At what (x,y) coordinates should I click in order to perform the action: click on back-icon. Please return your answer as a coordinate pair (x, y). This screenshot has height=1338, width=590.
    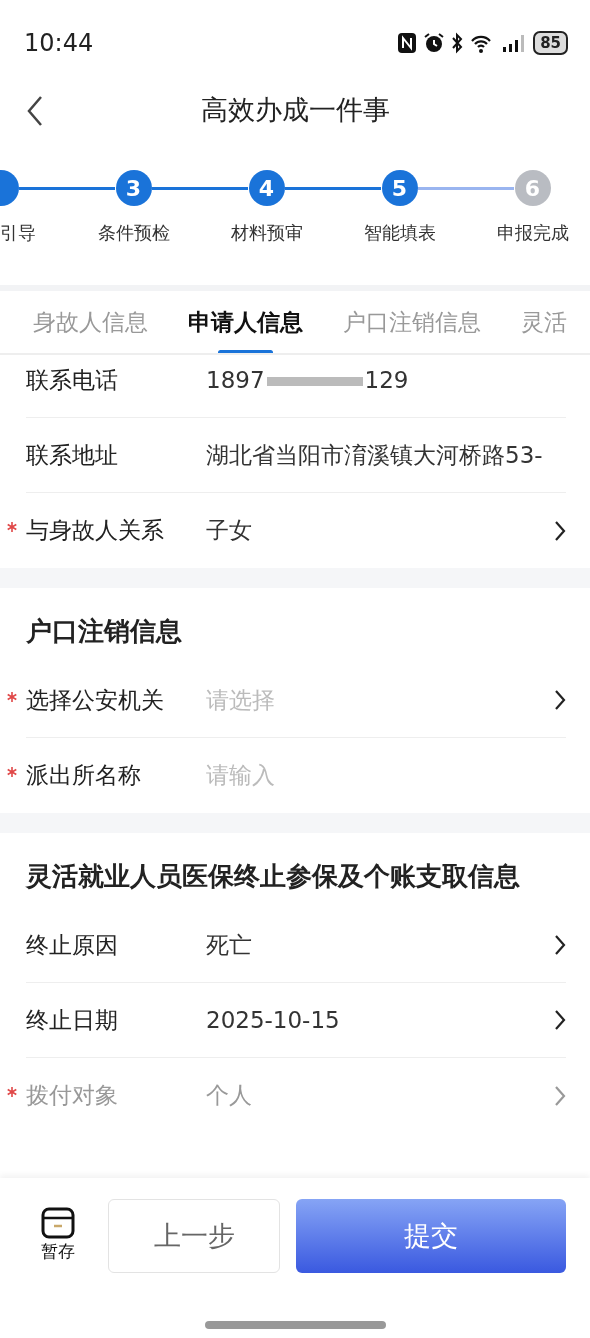
    Looking at the image, I should click on (35, 111).